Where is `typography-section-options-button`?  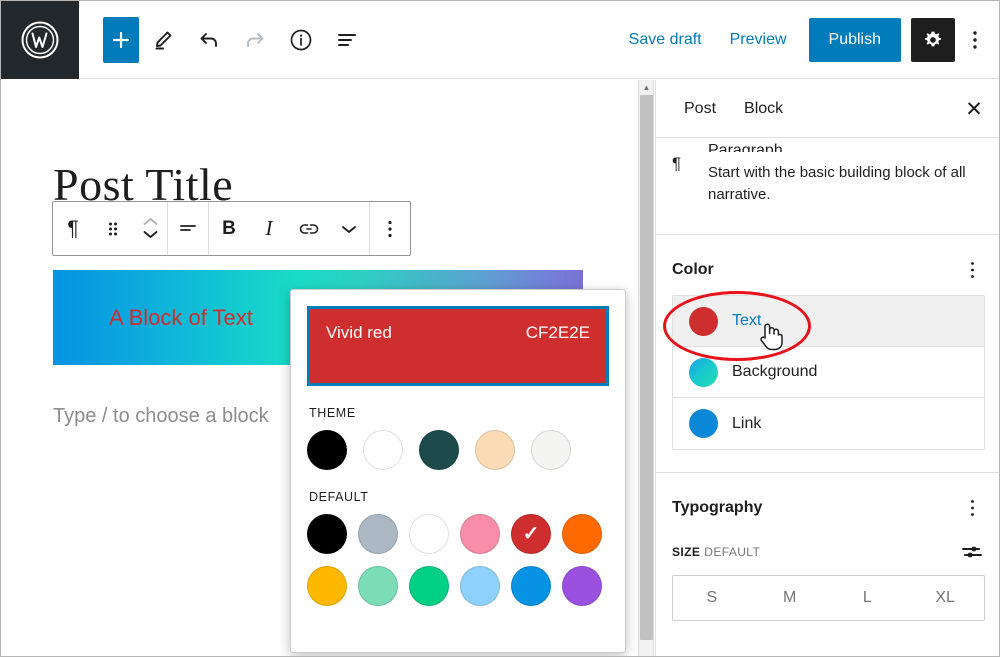 typography-section-options-button is located at coordinates (972, 508).